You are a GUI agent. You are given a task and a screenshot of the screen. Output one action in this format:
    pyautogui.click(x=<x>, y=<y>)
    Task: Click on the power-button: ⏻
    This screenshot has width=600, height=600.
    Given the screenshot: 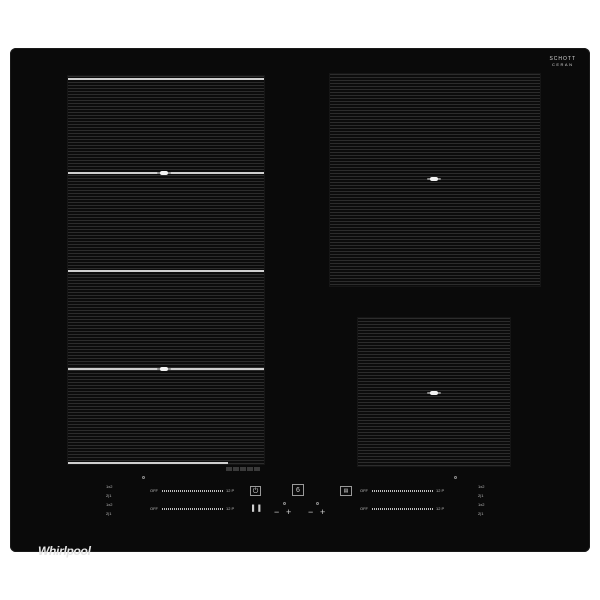 What is the action you would take?
    pyautogui.click(x=255, y=491)
    